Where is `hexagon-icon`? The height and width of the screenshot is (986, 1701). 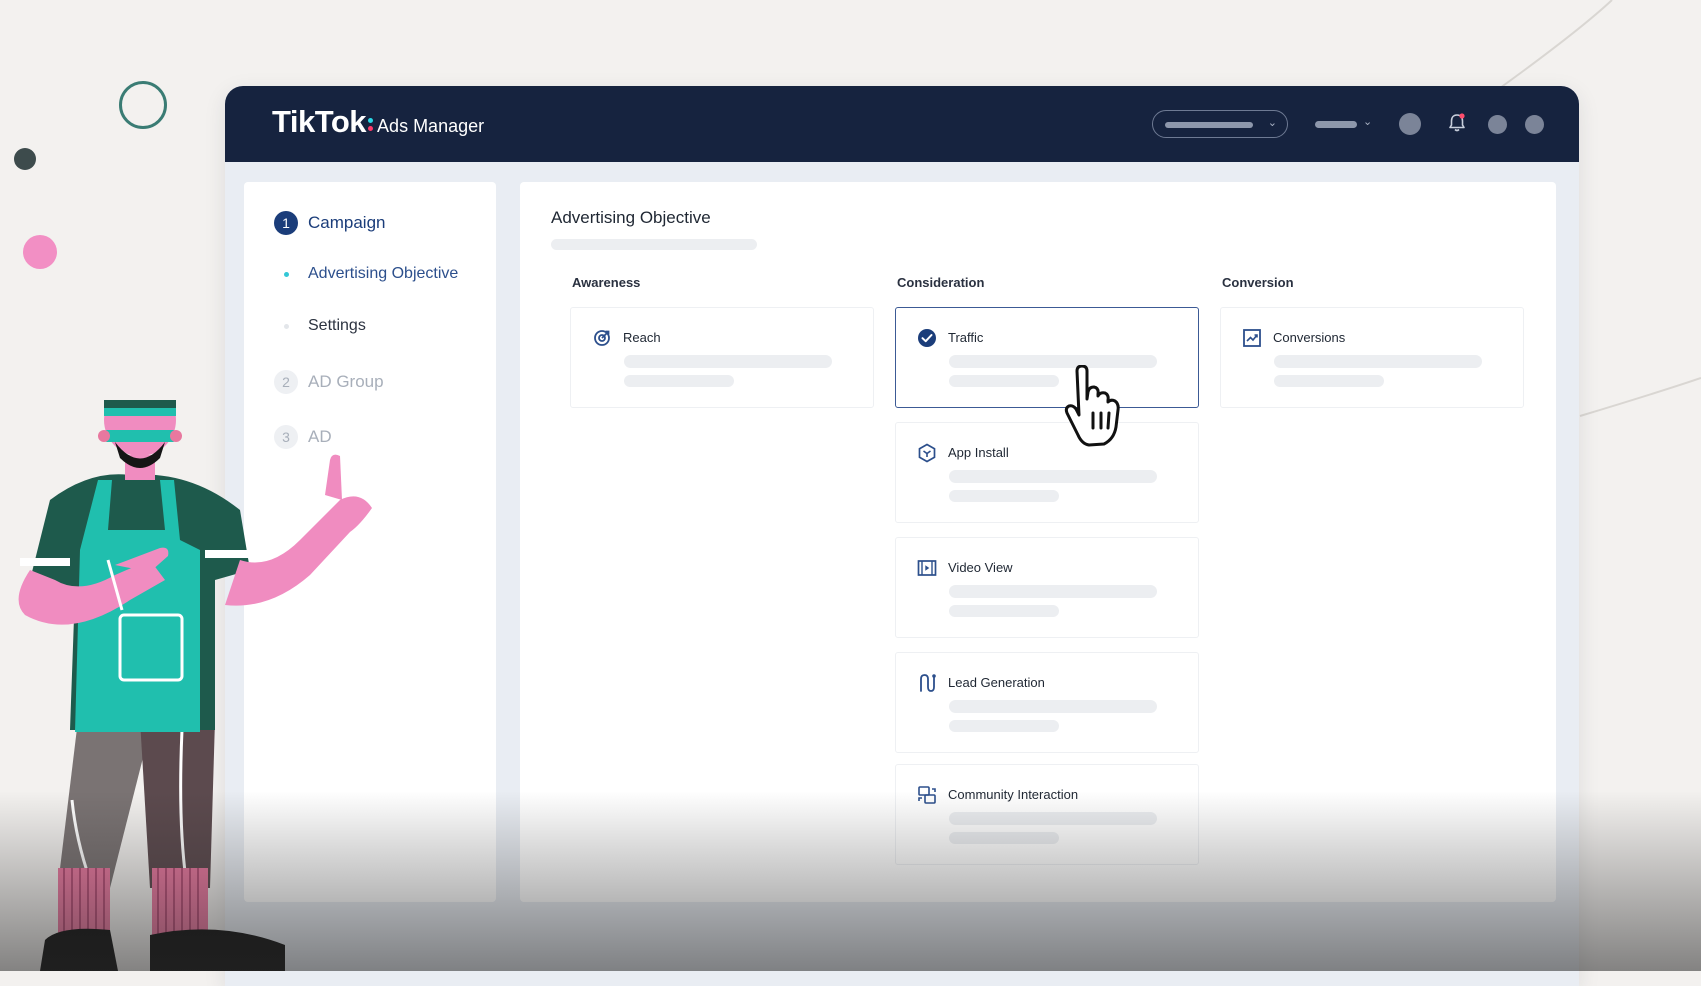 hexagon-icon is located at coordinates (927, 453).